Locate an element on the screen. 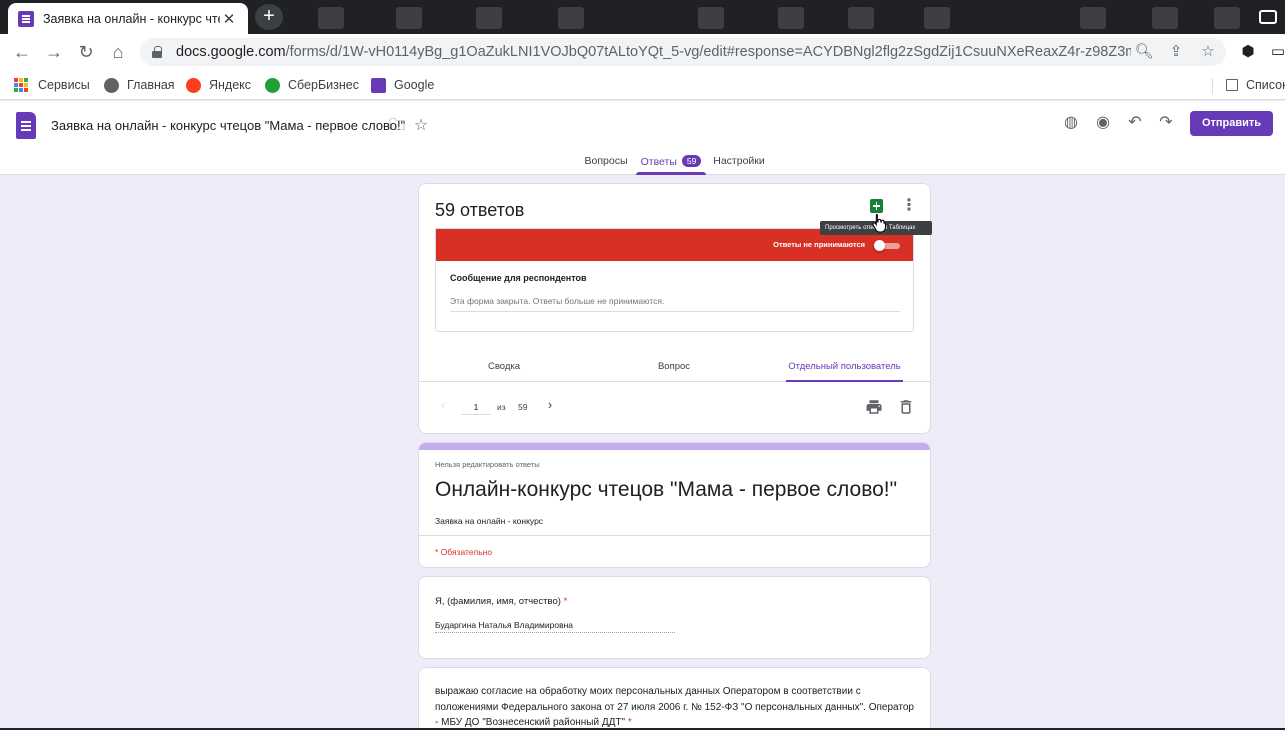 The image size is (1285, 730). puzzle-icon: ▭ is located at coordinates (1276, 52).